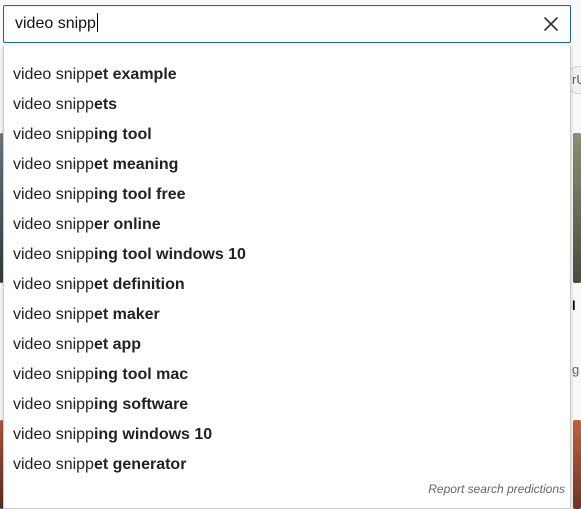 Image resolution: width=581 pixels, height=509 pixels. I want to click on search-box: video snipp, so click(287, 24).